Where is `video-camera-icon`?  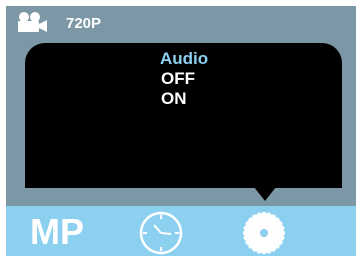
video-camera-icon is located at coordinates (32, 22).